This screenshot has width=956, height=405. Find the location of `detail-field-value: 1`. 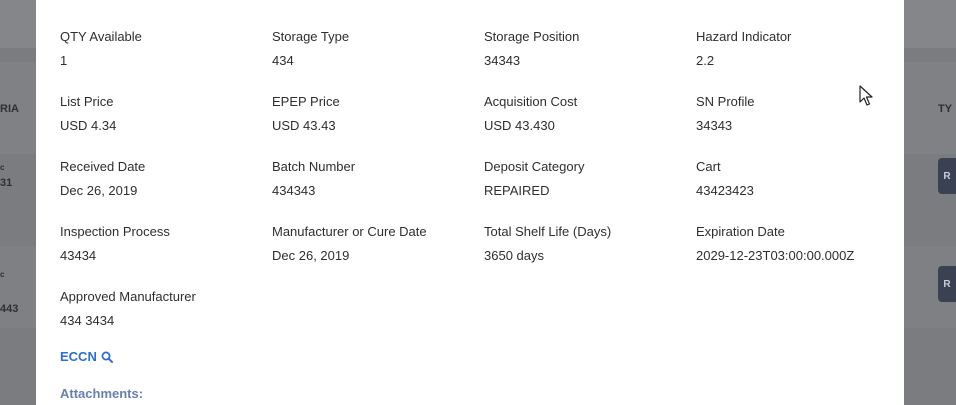

detail-field-value: 1 is located at coordinates (64, 60).